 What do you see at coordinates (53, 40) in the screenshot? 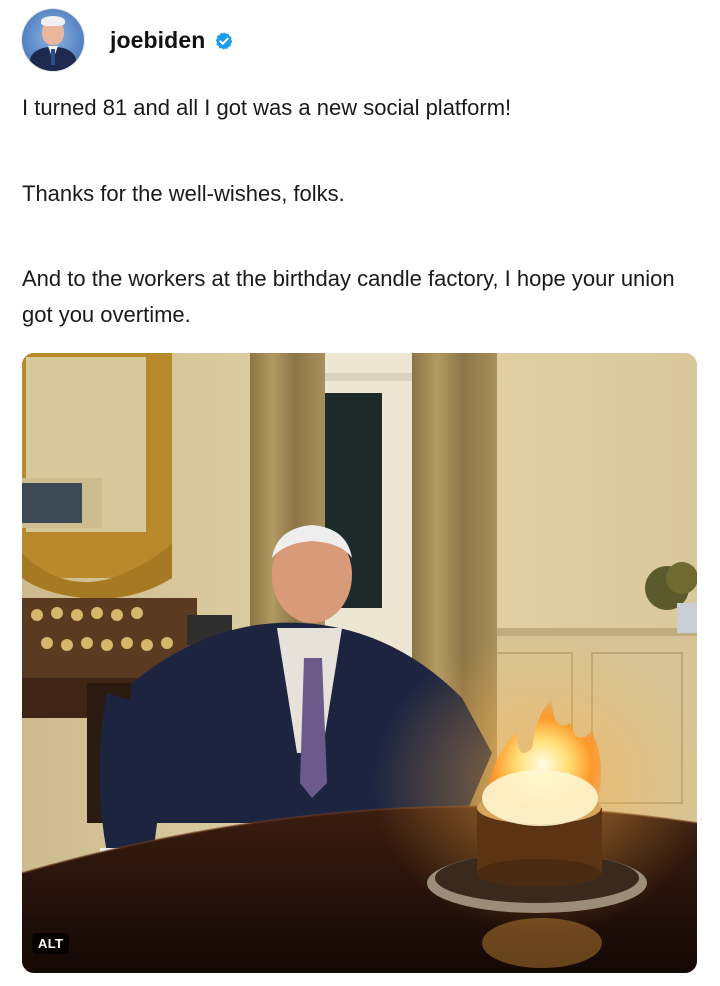
I see `avatar` at bounding box center [53, 40].